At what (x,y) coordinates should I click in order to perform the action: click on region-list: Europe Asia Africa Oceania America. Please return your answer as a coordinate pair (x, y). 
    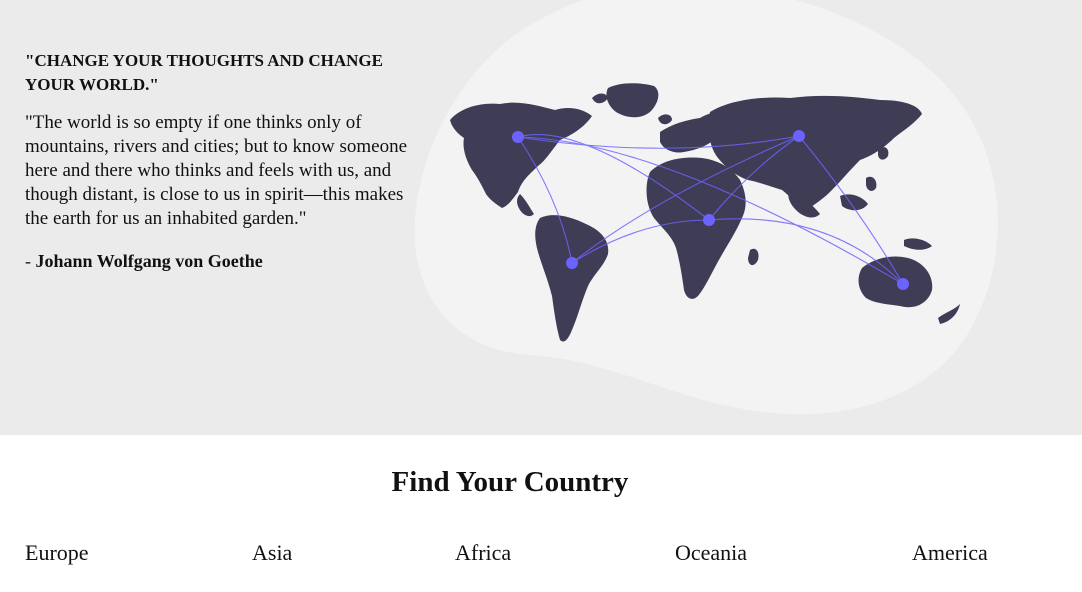
    Looking at the image, I should click on (541, 553).